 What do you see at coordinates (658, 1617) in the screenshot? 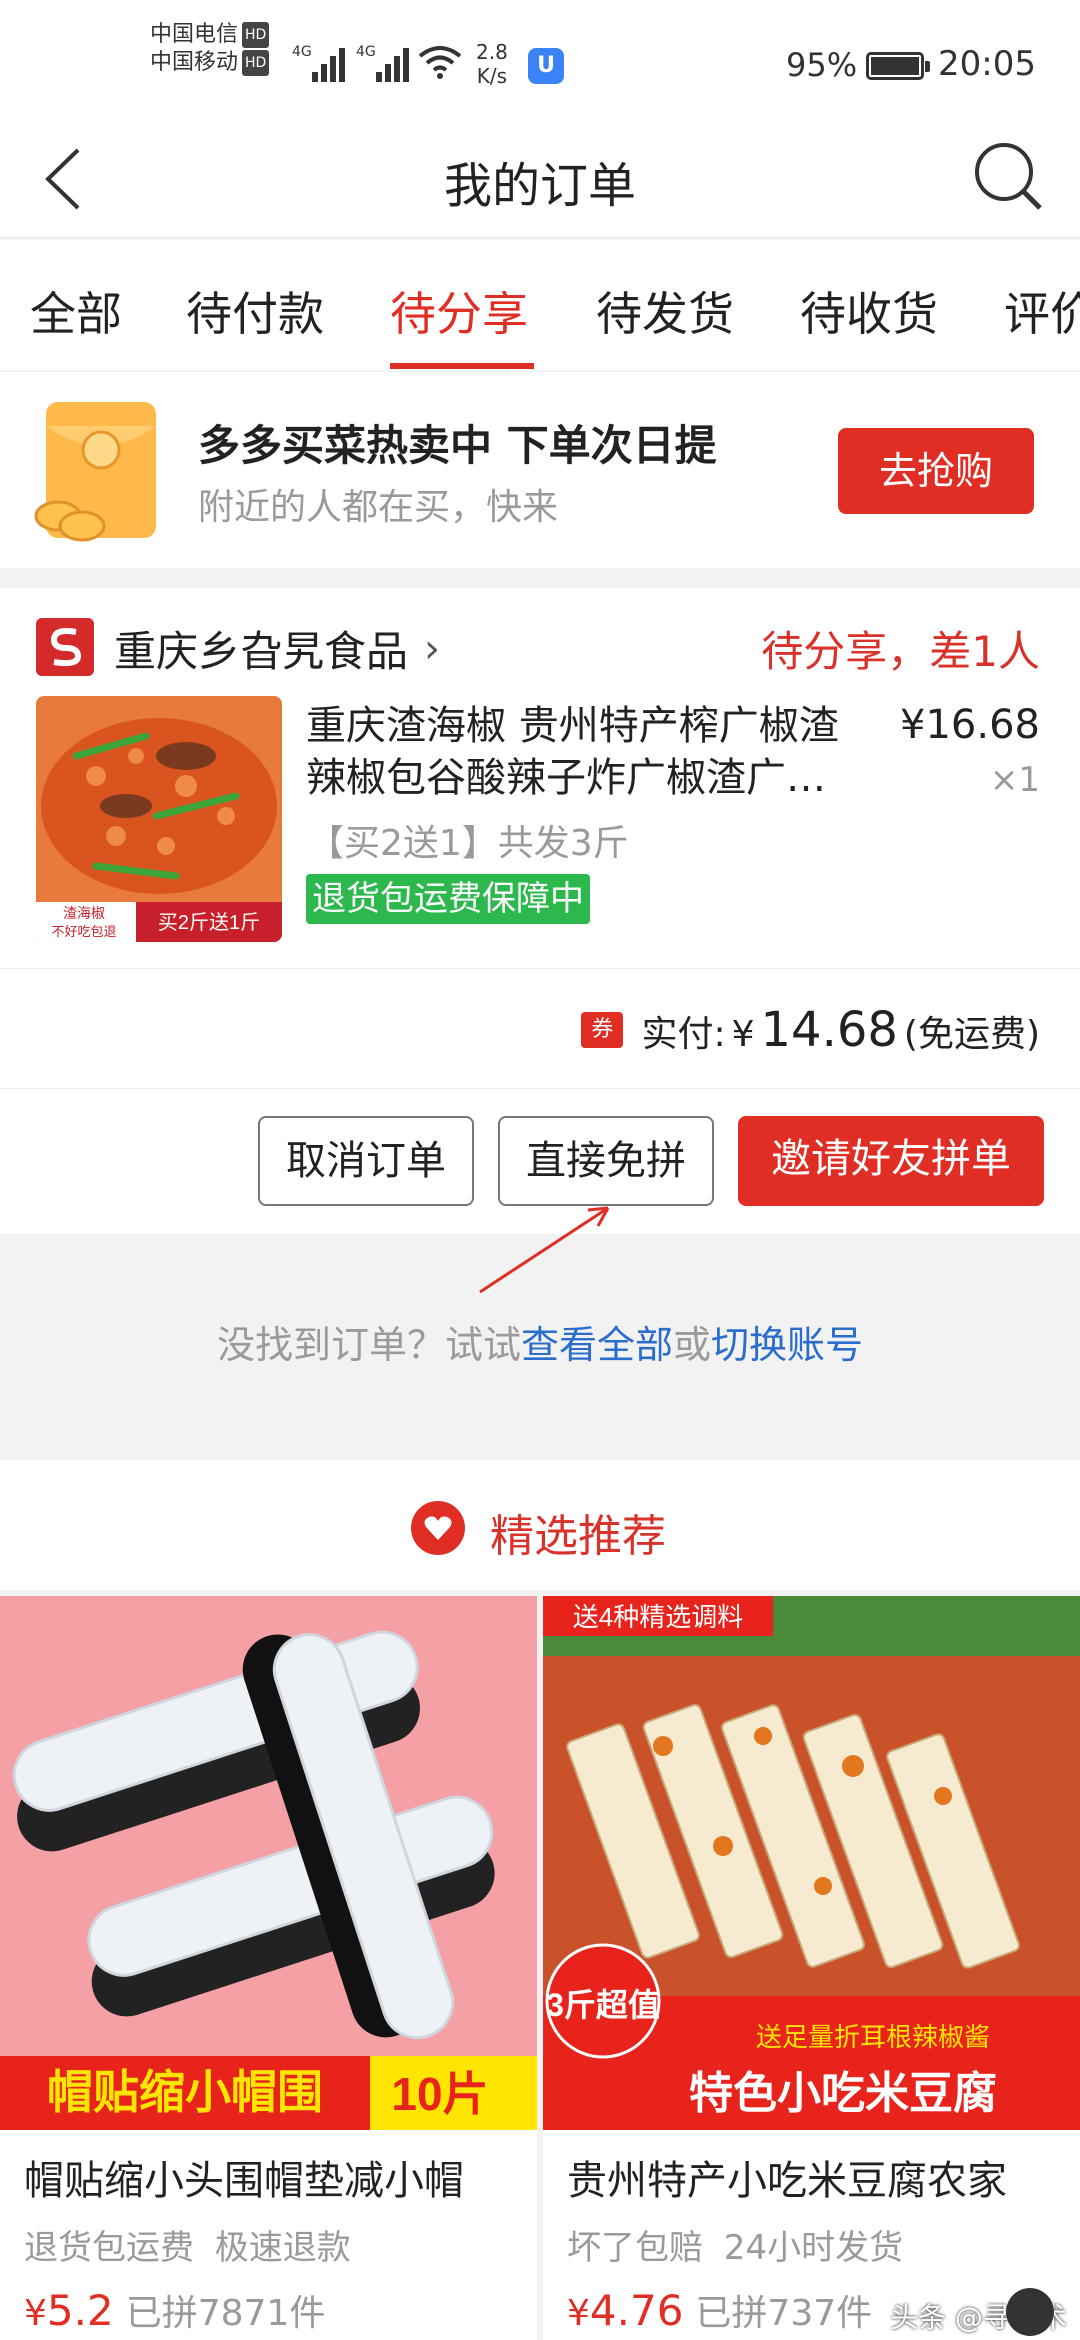
I see `svg-text: 送4种精选调料` at bounding box center [658, 1617].